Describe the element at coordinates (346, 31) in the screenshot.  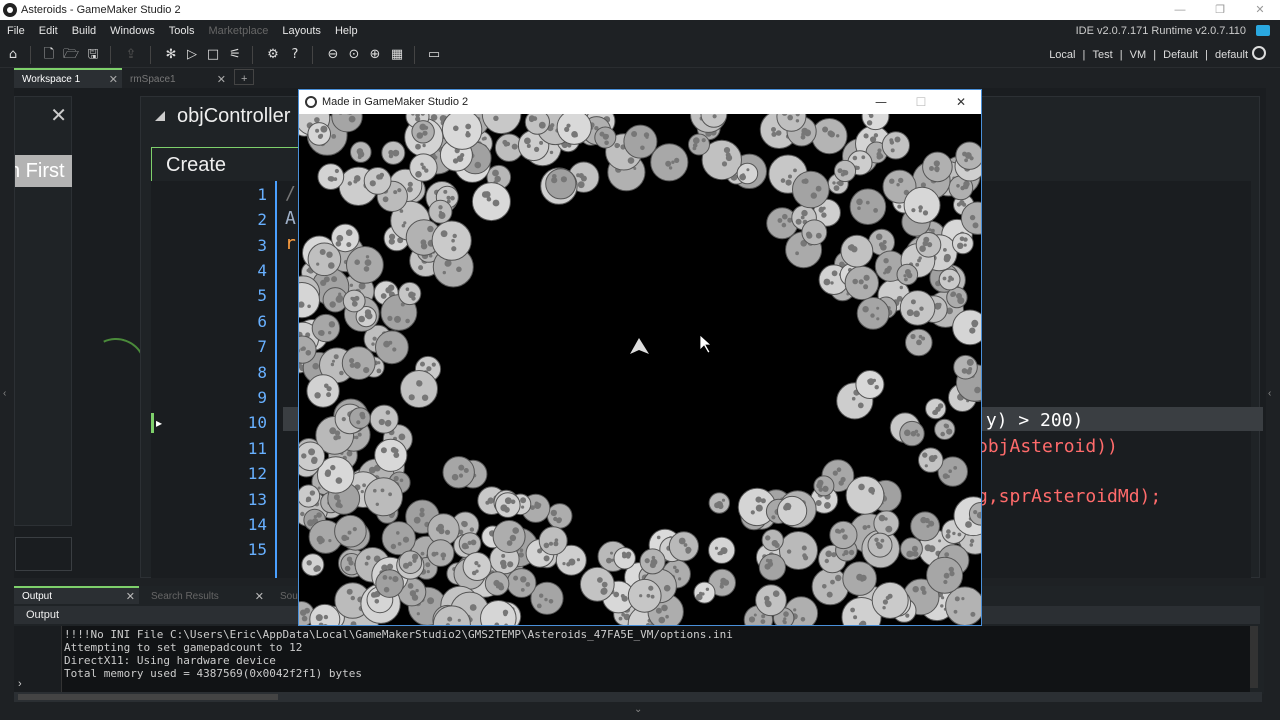
I see `menu-help: Help` at that location.